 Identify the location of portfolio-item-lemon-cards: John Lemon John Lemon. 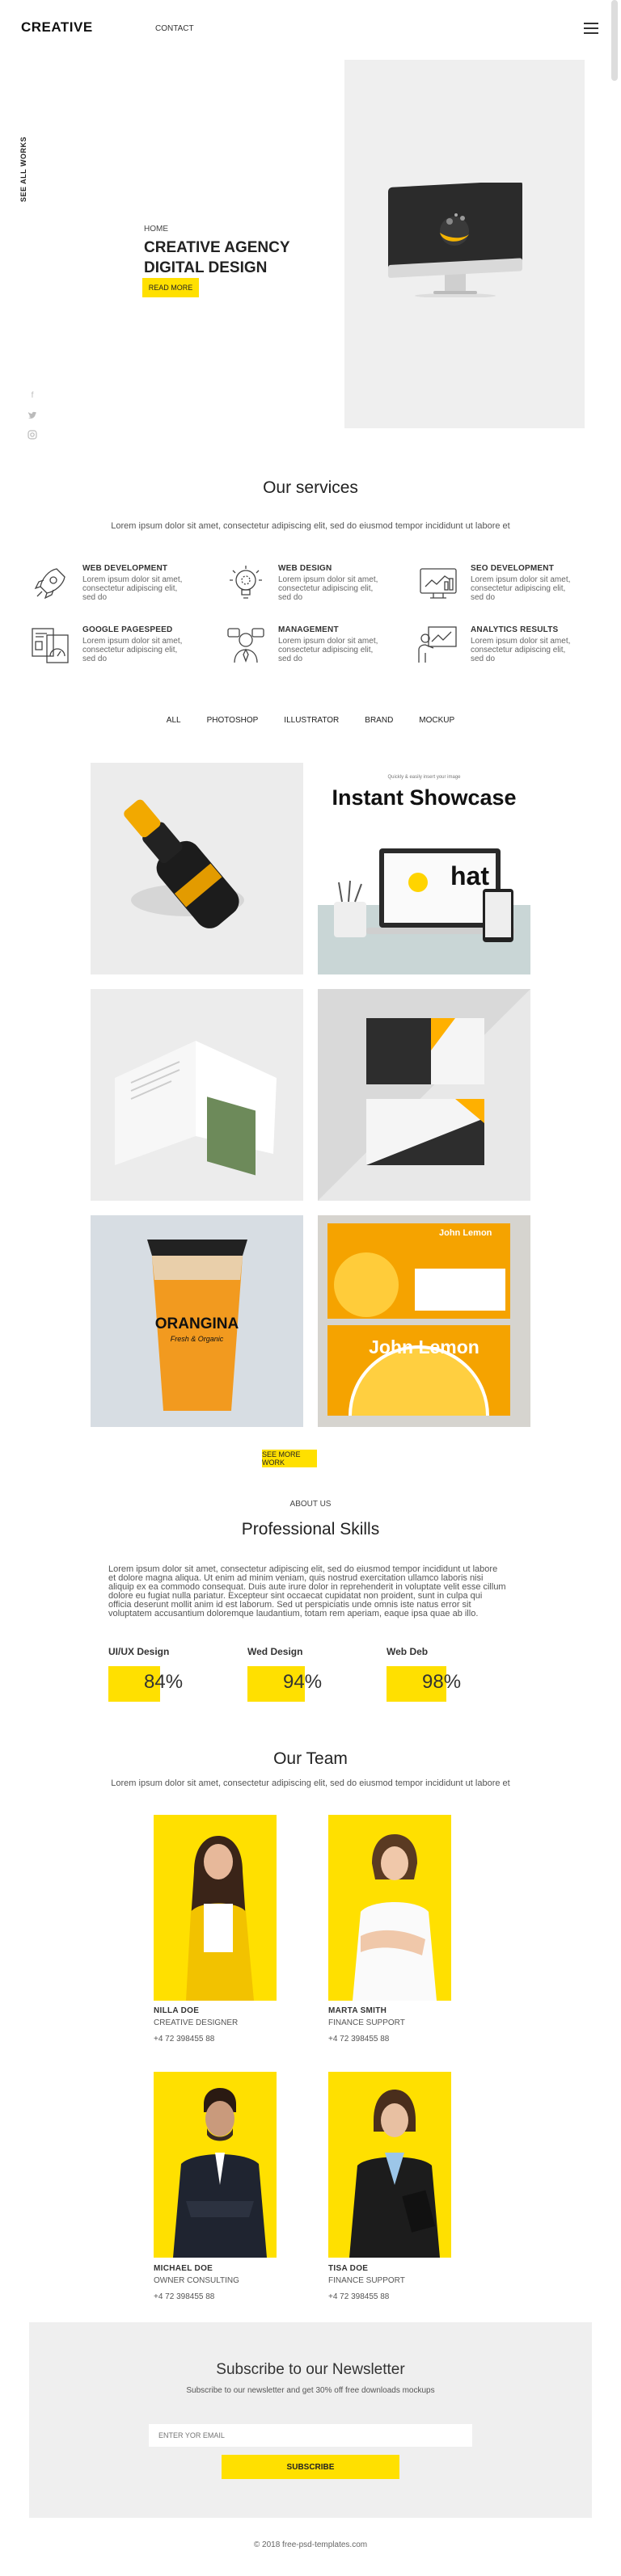
(424, 1321).